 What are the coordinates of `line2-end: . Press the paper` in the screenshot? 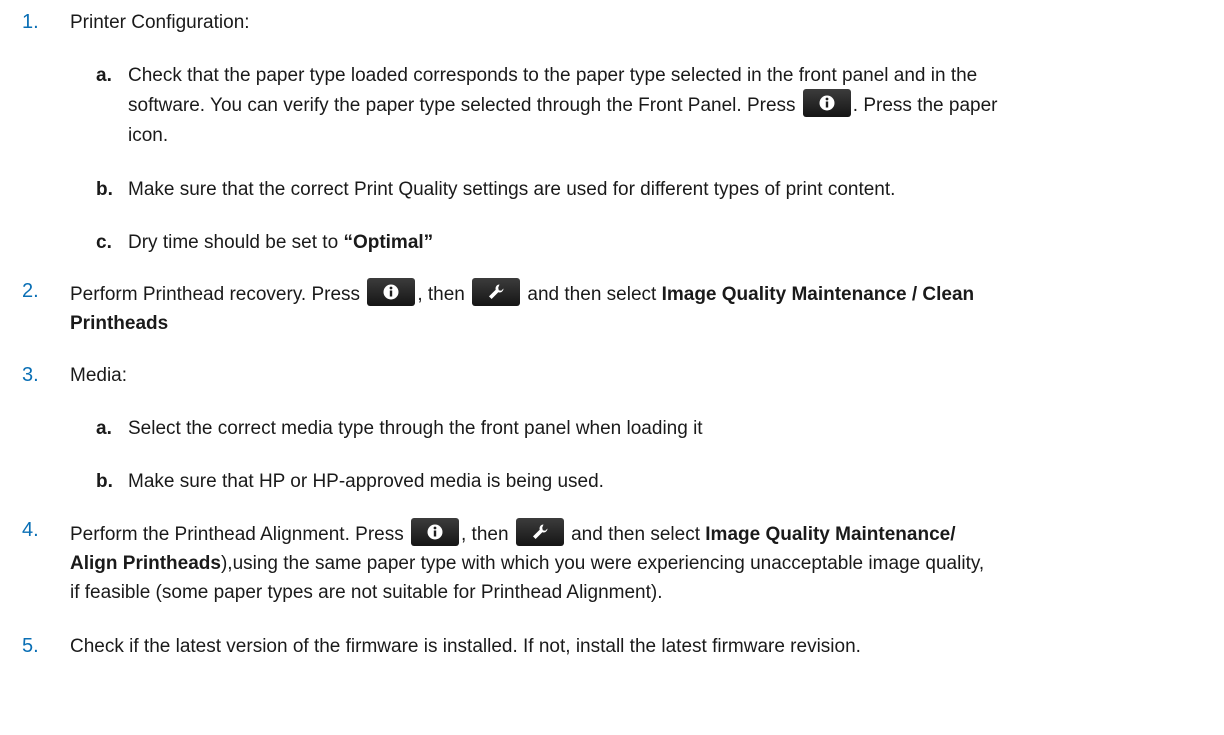 It's located at (925, 105).